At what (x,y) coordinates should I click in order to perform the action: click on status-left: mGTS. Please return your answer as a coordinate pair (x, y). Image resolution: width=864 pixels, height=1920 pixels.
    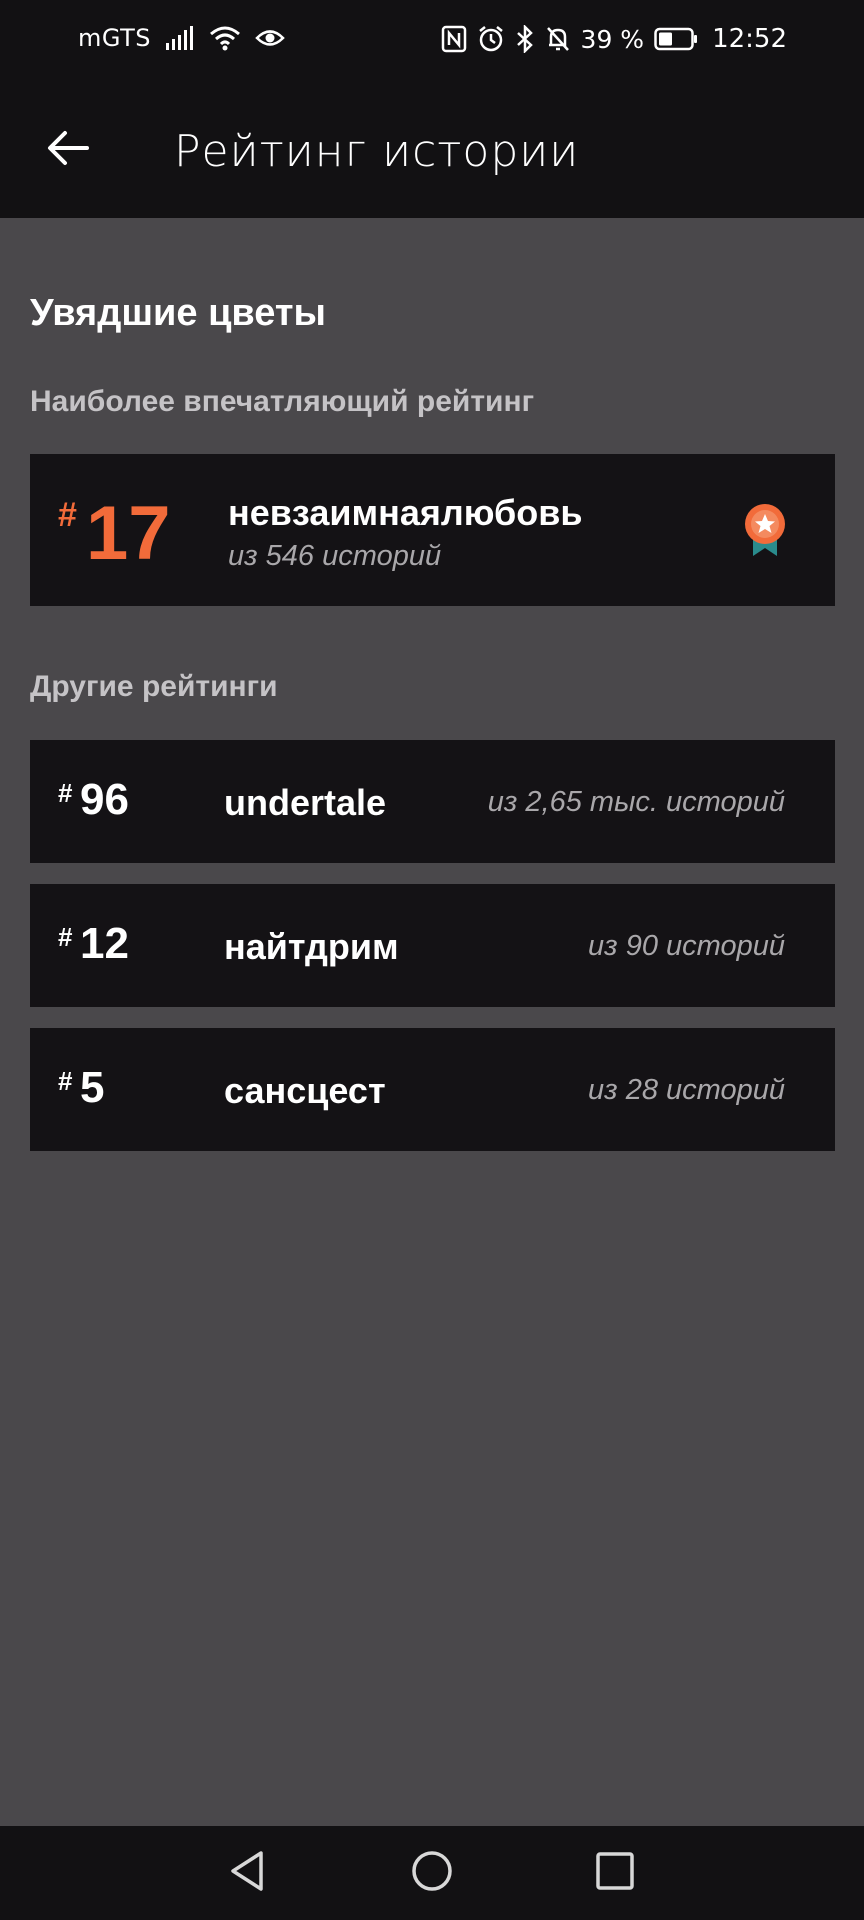
    Looking at the image, I should click on (181, 38).